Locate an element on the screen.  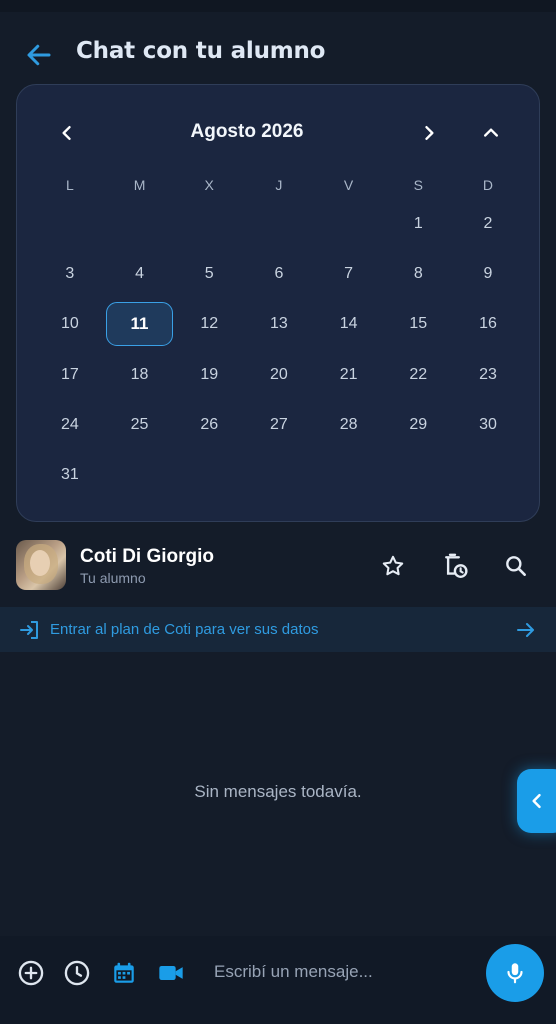
calendar-day-number: 9 is located at coordinates (488, 274).